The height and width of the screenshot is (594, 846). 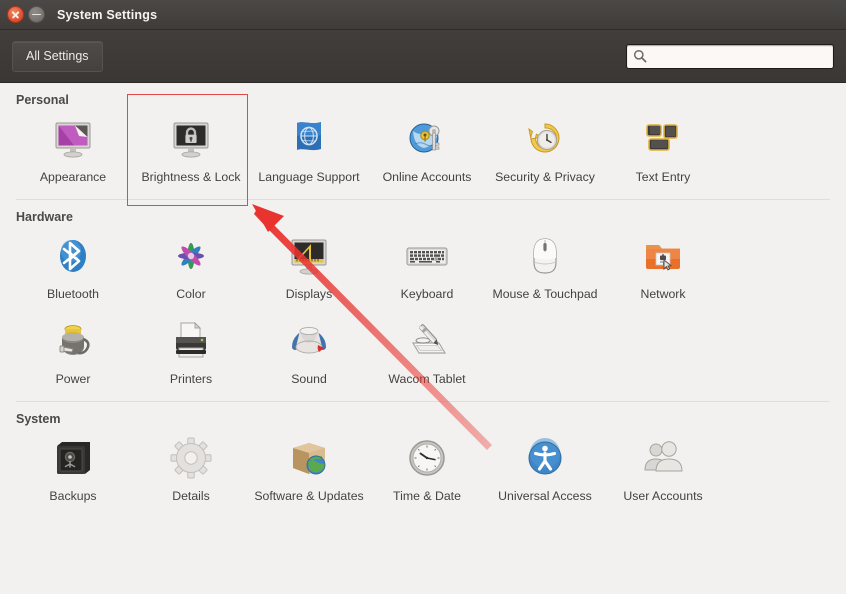 What do you see at coordinates (427, 256) in the screenshot?
I see `keyboard-icon` at bounding box center [427, 256].